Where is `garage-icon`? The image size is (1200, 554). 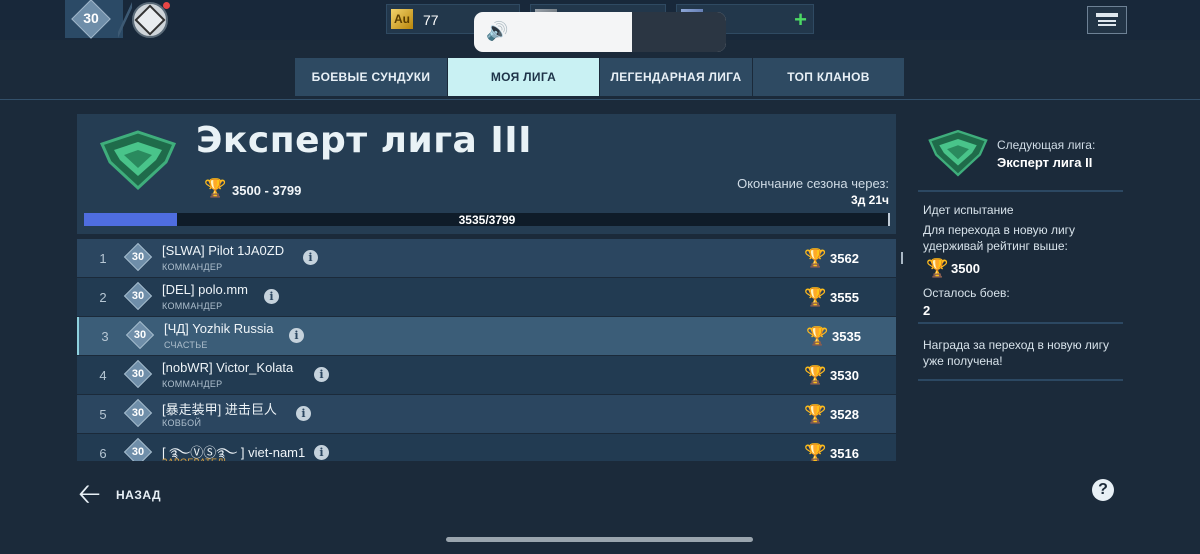
garage-icon is located at coordinates (1107, 20).